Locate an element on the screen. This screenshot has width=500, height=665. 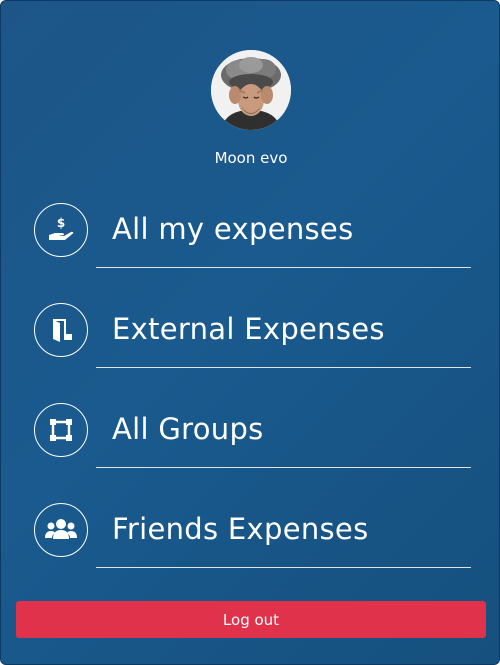
menu-item-label: All Groups is located at coordinates (188, 429).